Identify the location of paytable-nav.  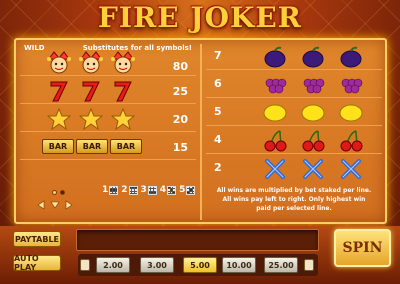
(55, 205).